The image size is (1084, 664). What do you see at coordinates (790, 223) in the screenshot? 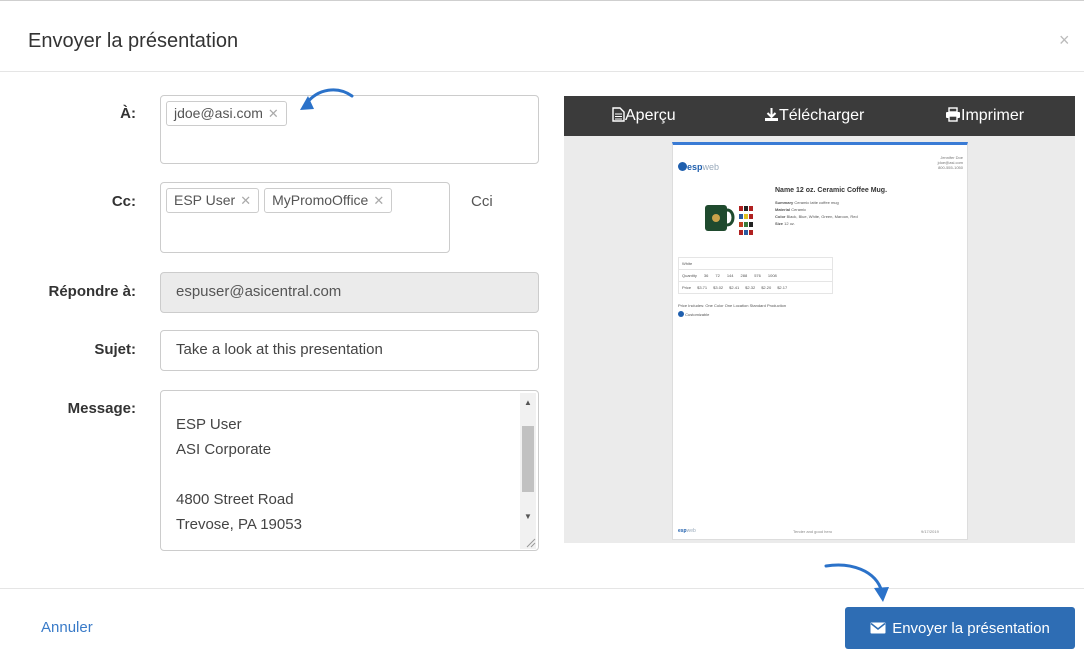
I see `detail-value: 12 oz.` at bounding box center [790, 223].